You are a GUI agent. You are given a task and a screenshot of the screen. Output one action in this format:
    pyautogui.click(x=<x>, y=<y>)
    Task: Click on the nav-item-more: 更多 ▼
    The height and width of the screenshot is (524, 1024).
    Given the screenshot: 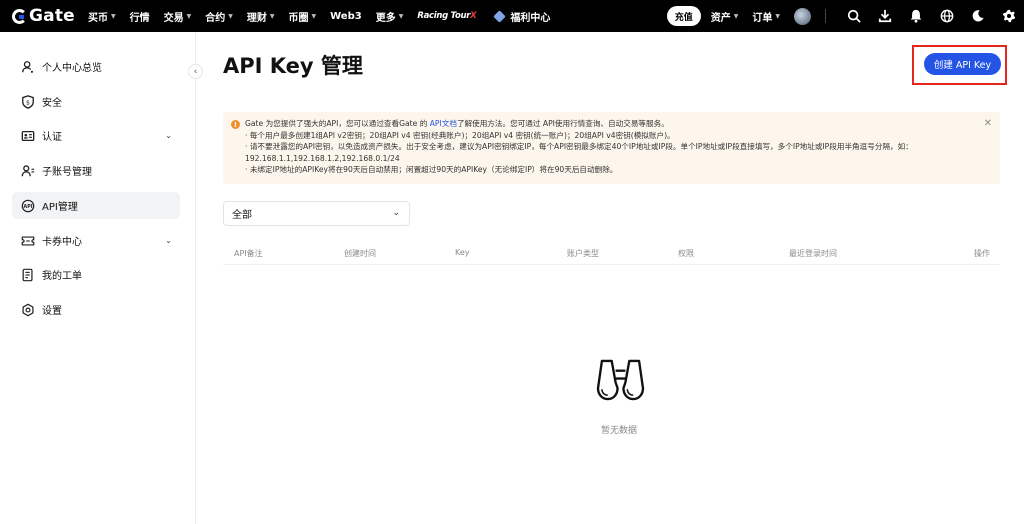 What is the action you would take?
    pyautogui.click(x=390, y=16)
    